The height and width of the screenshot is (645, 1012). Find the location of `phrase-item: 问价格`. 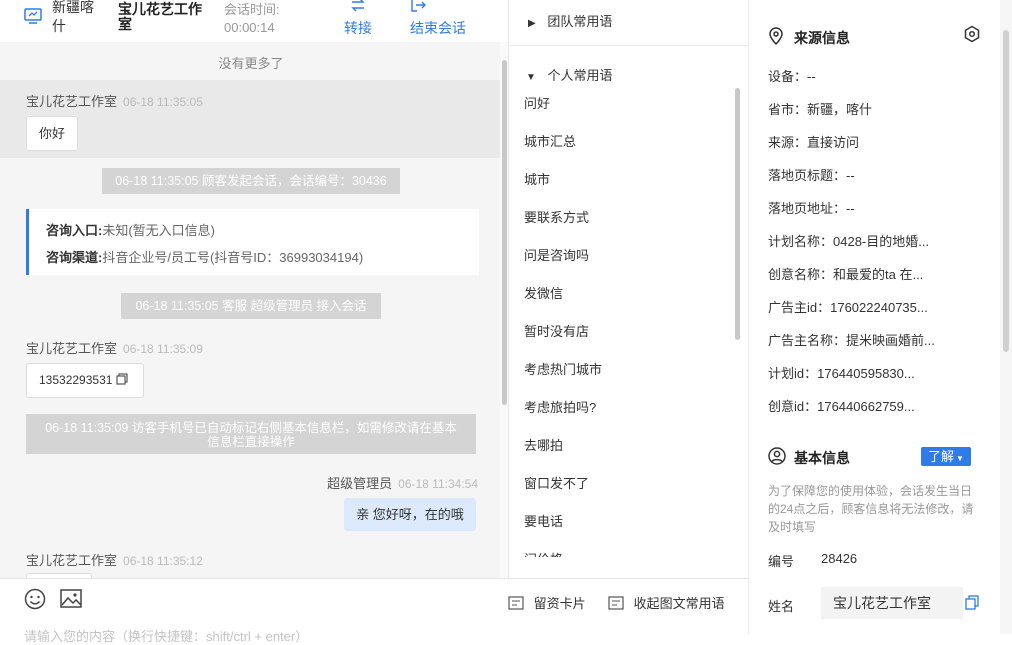

phrase-item: 问价格 is located at coordinates (543, 553).